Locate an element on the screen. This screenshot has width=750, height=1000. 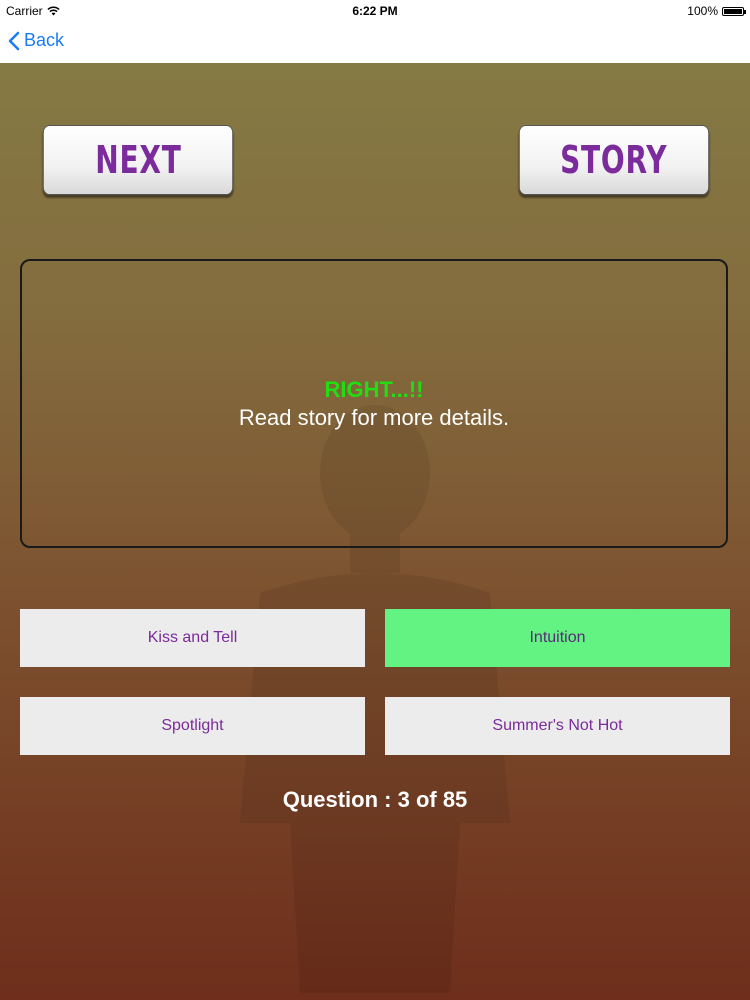
battery-percentage: 100% is located at coordinates (702, 11).